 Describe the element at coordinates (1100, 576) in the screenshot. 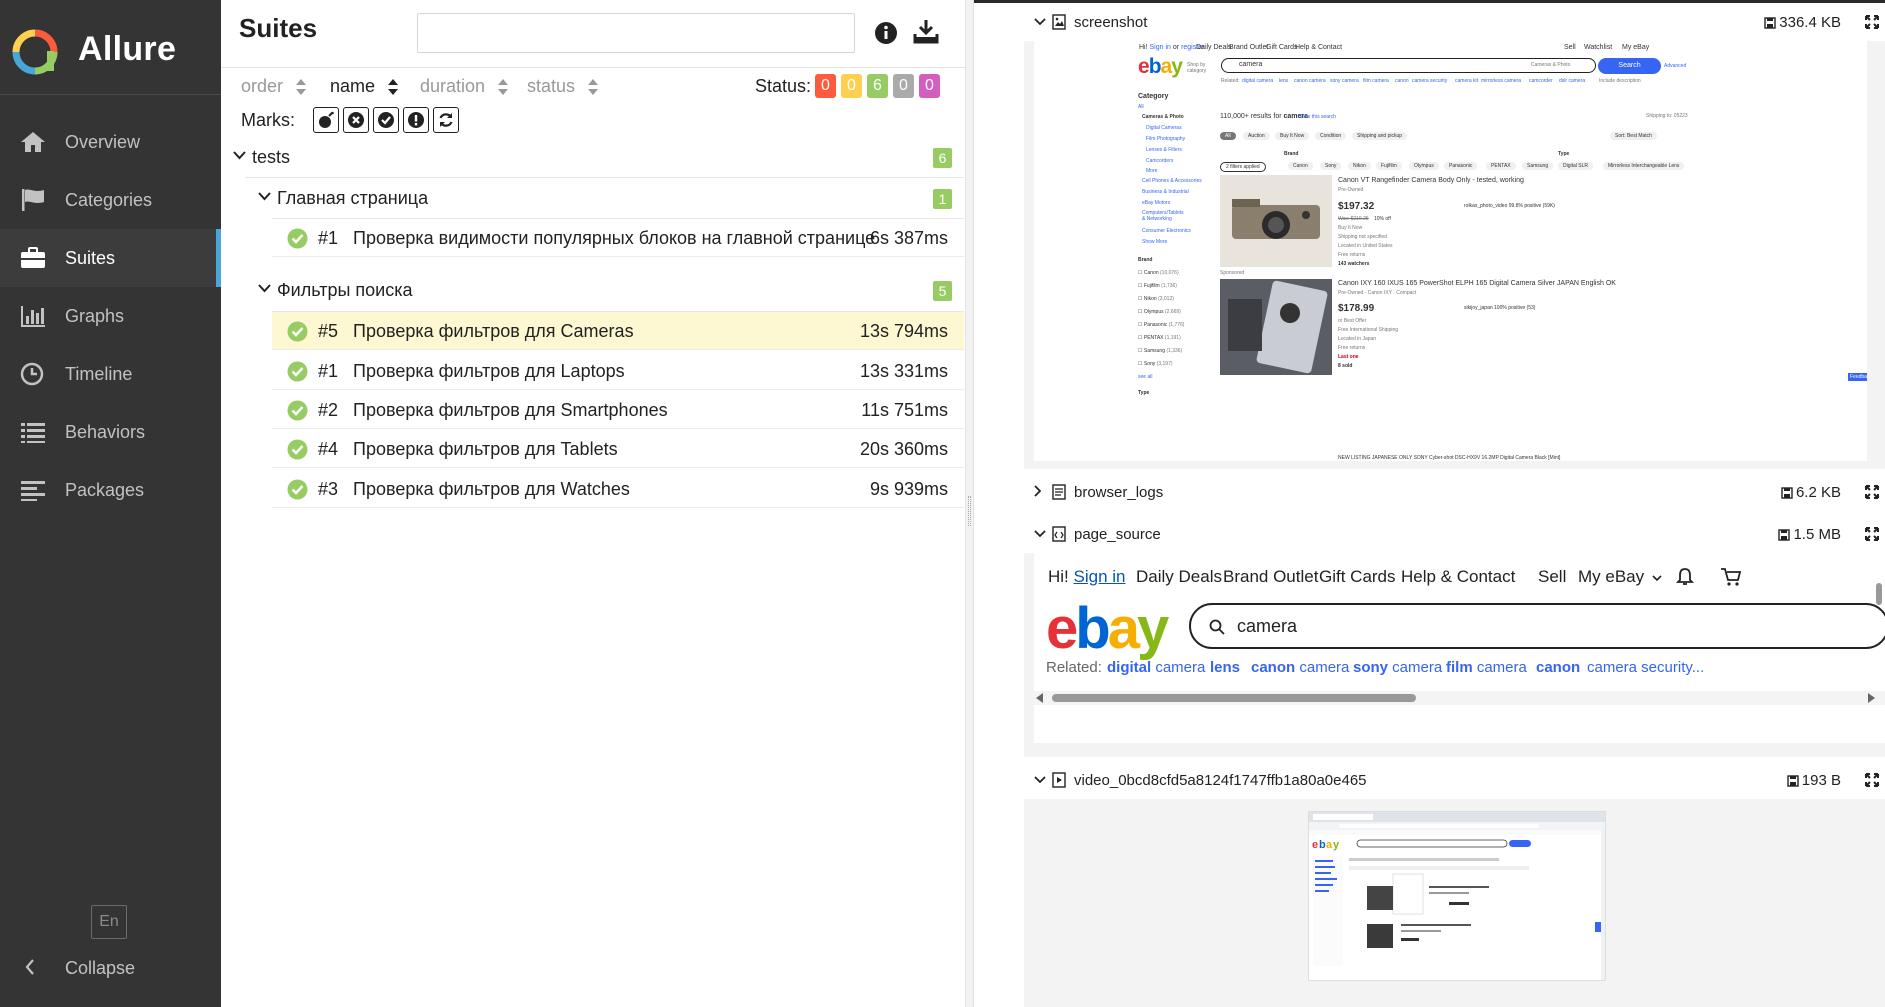

I see `sign-in-link: Sign in` at that location.